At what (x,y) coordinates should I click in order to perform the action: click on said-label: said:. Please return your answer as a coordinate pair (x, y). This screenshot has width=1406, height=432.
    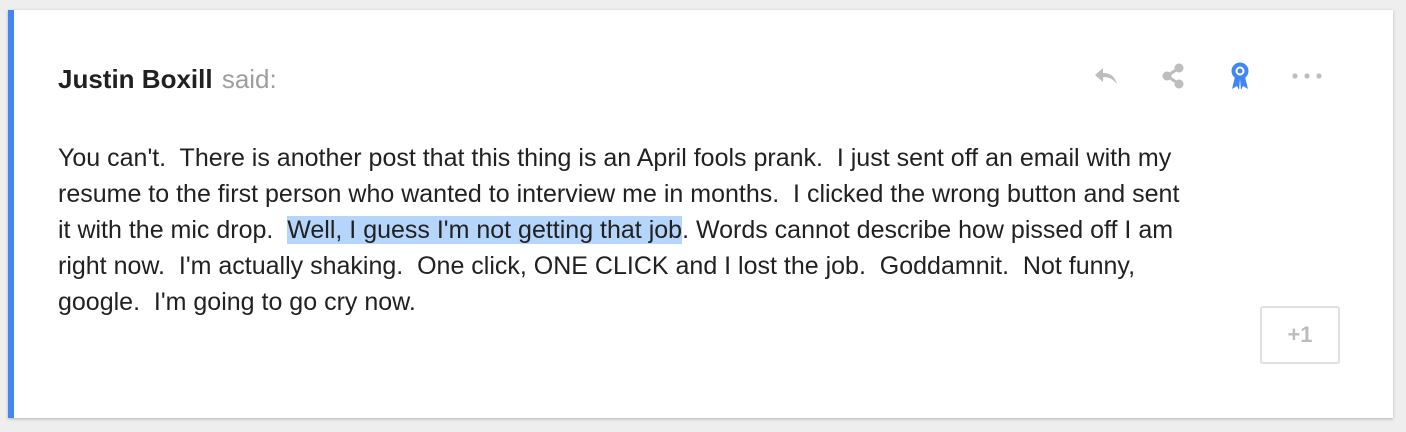
    Looking at the image, I should click on (249, 79).